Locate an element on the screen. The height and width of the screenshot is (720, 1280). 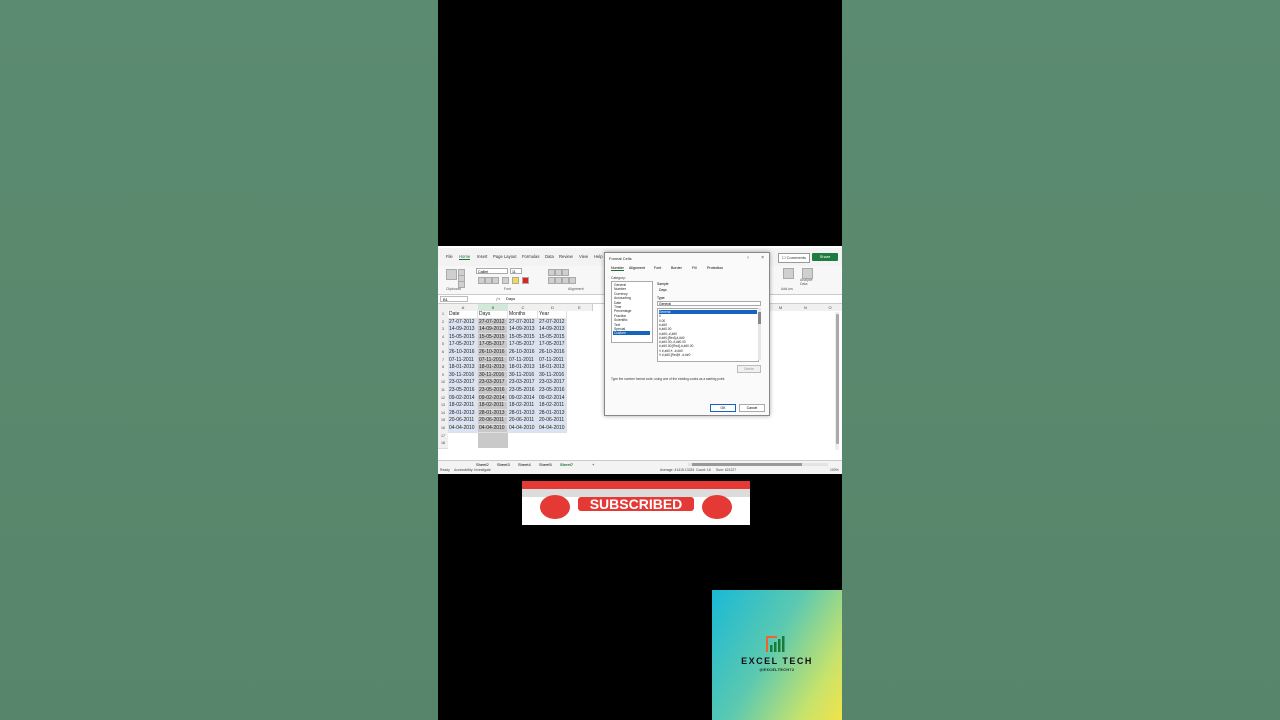
date-cell: 23-03-2017 is located at coordinates (463, 383).